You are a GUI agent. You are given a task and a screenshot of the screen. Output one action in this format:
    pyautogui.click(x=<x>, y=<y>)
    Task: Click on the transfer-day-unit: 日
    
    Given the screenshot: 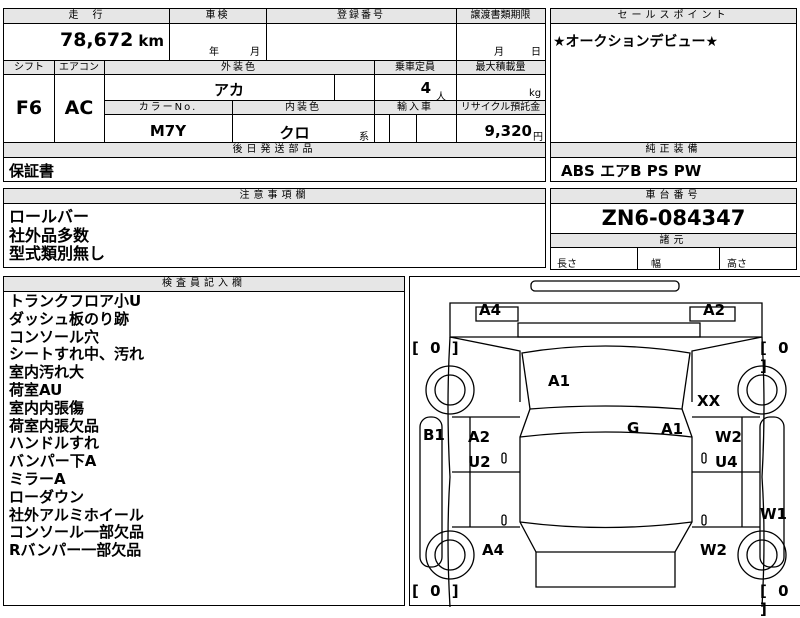 What is the action you would take?
    pyautogui.click(x=536, y=52)
    